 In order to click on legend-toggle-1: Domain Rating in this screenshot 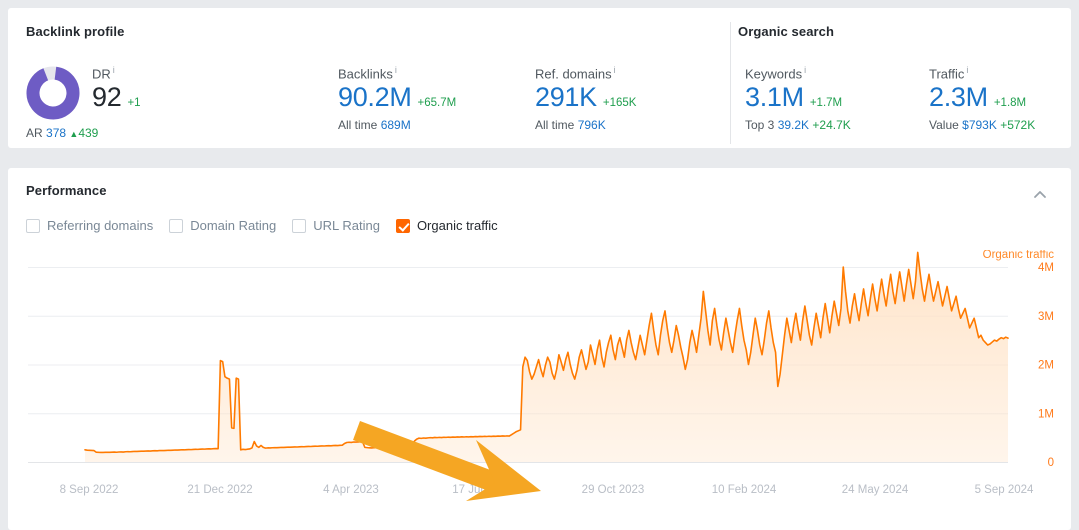, I will do `click(222, 225)`.